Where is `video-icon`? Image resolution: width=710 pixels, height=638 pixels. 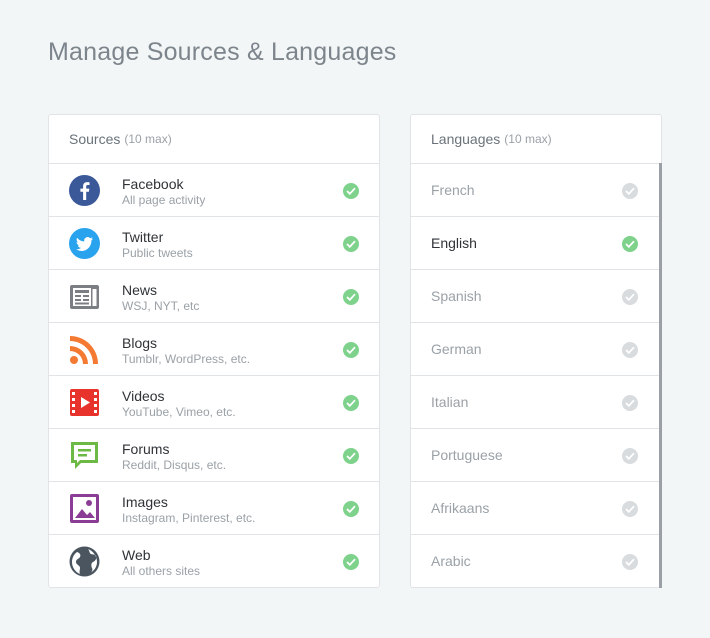
video-icon is located at coordinates (84, 402).